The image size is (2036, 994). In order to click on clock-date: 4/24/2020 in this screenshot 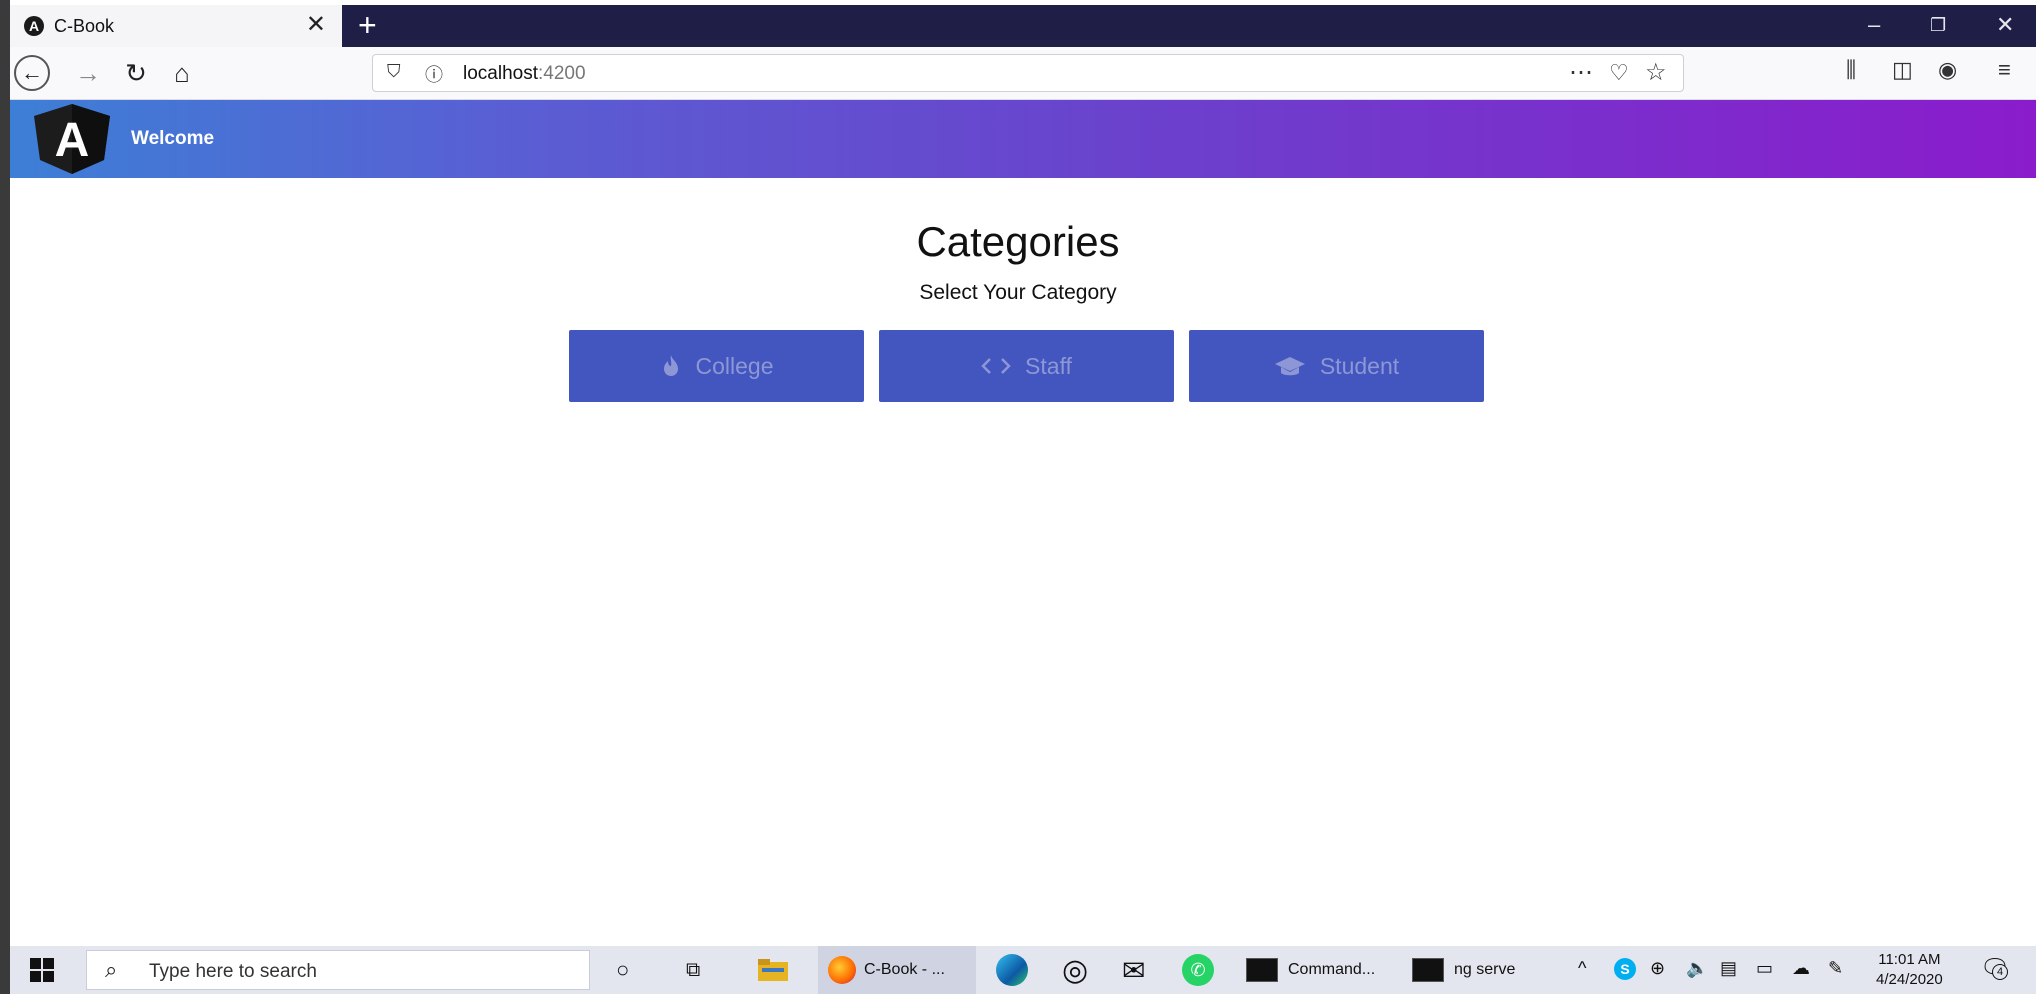, I will do `click(1909, 979)`.